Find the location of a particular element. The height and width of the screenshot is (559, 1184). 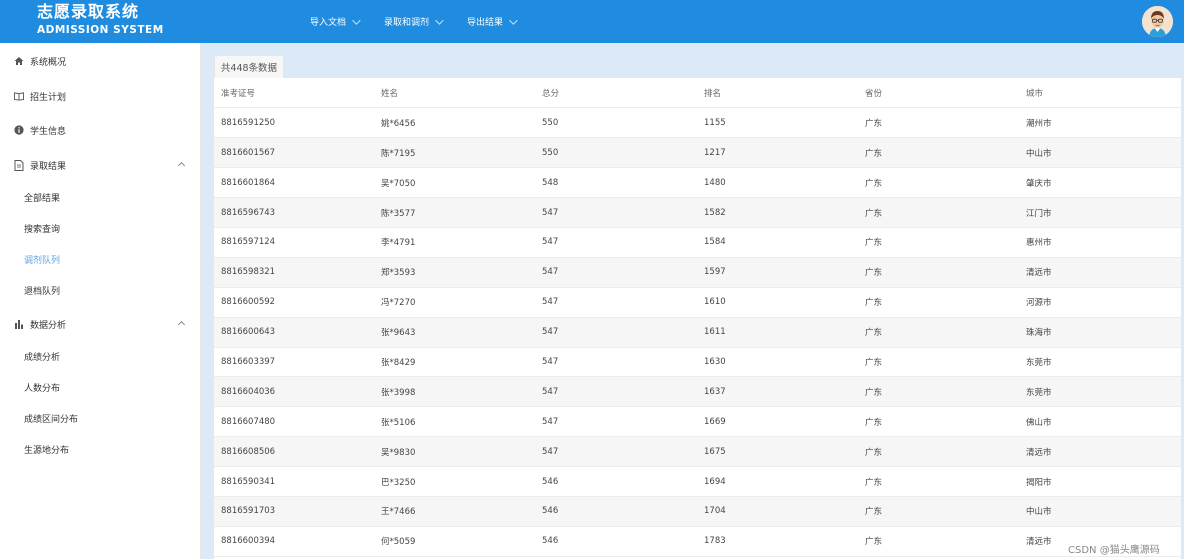

table-row: 8816601864 吴*7050 548 1480 广东 肇庆市 is located at coordinates (697, 183).